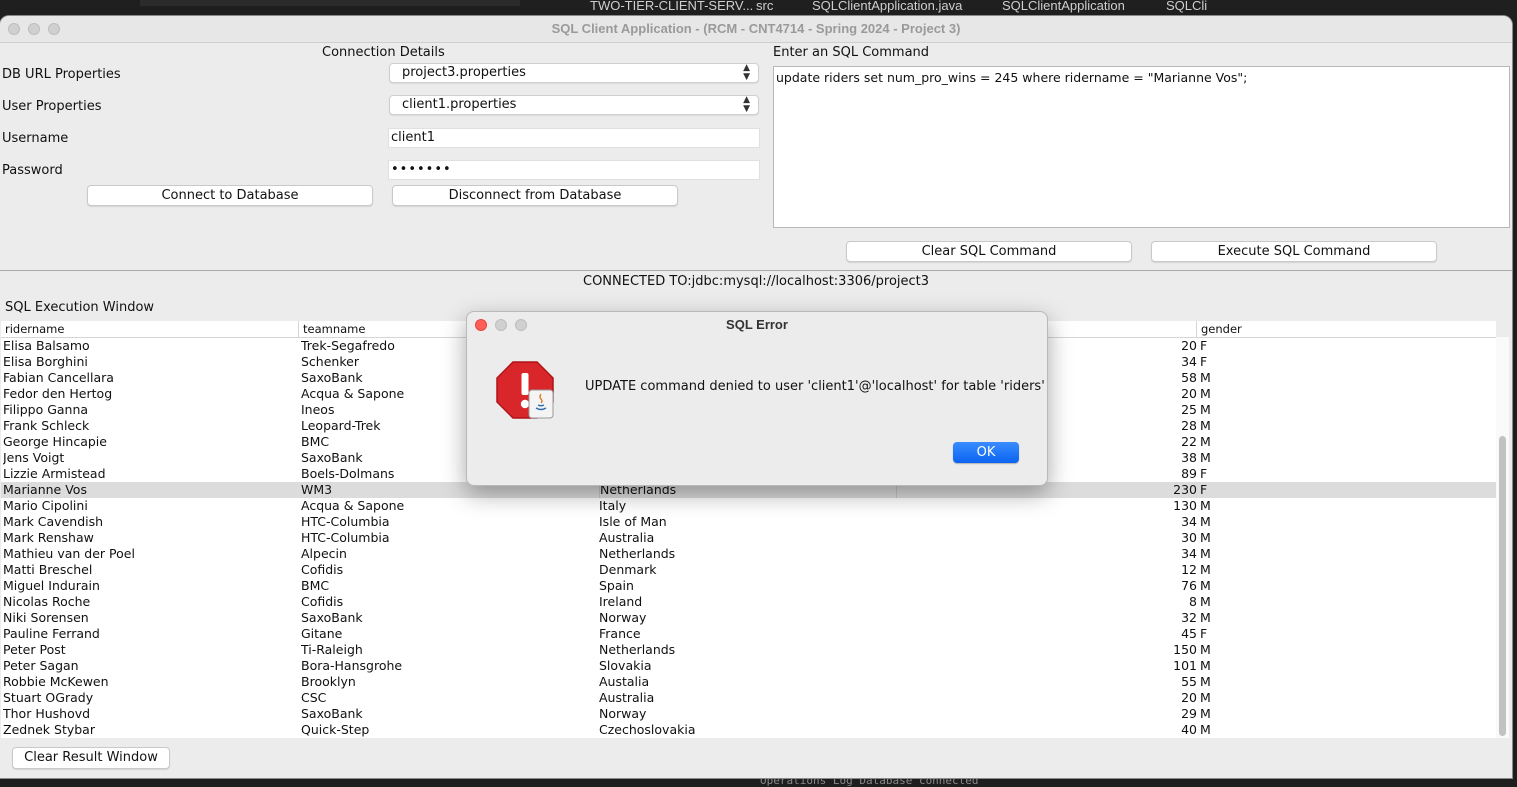 This screenshot has width=1517, height=787. What do you see at coordinates (574, 170) in the screenshot?
I see `password-field: •••••••` at bounding box center [574, 170].